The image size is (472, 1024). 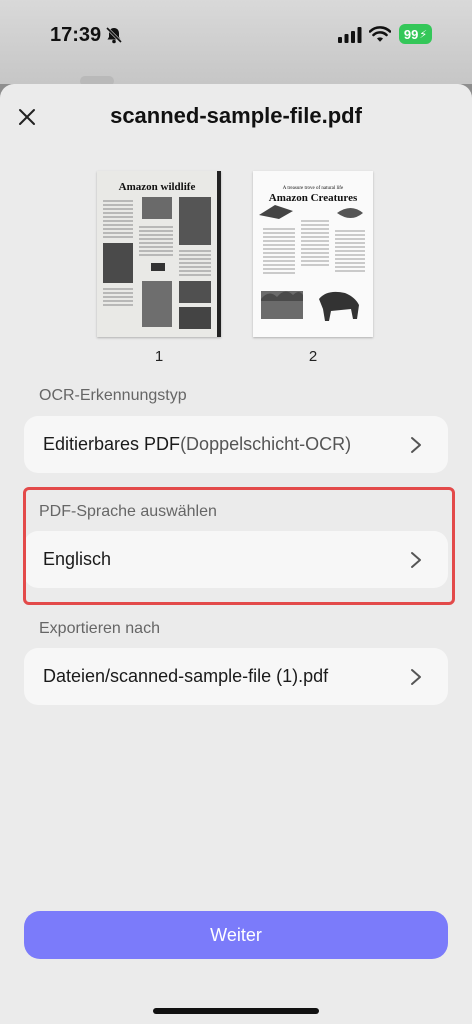 What do you see at coordinates (266, 444) in the screenshot?
I see `ocr-type-value-suffix: (Doppelschicht-OCR)` at bounding box center [266, 444].